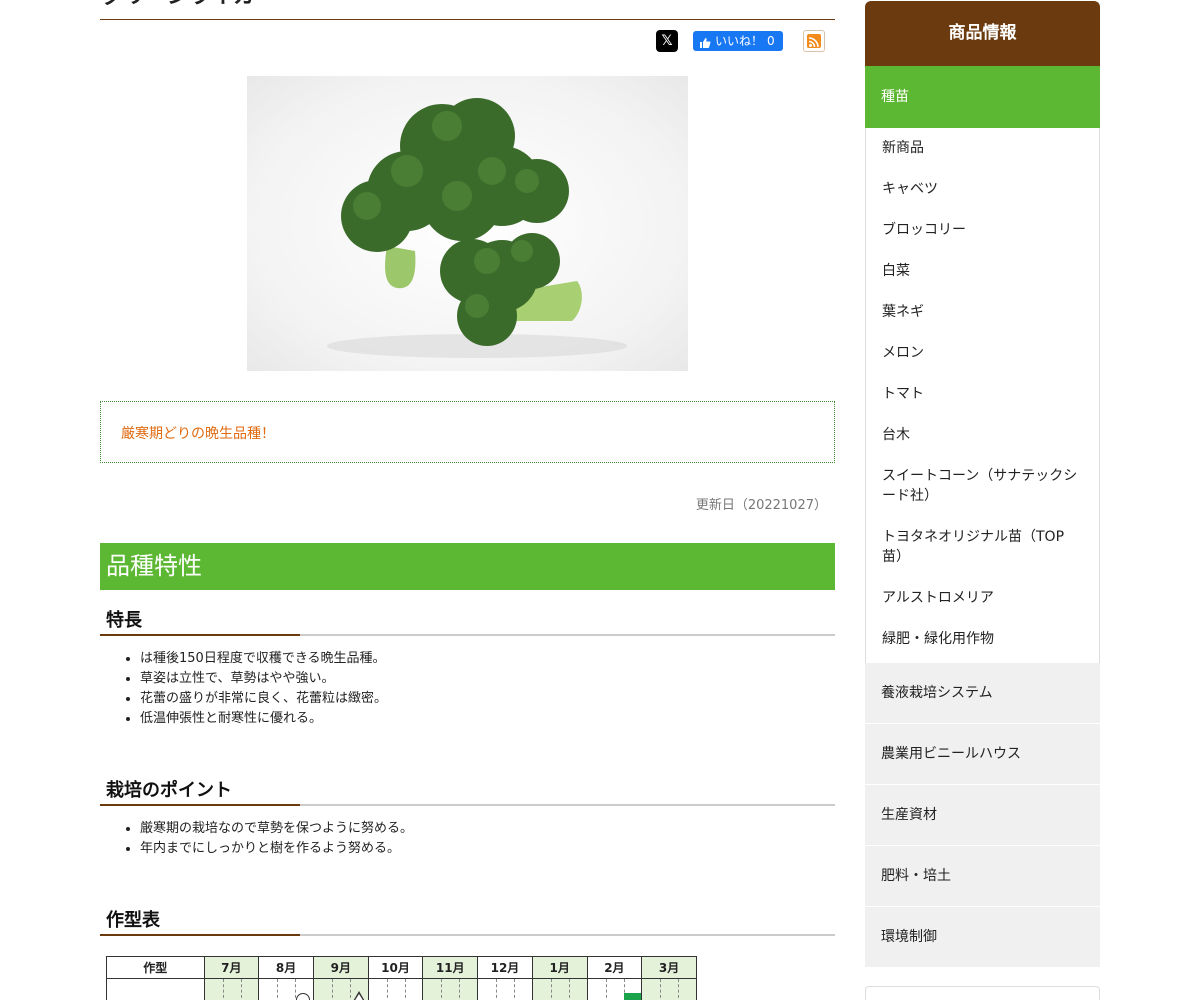 The image size is (1200, 1000). What do you see at coordinates (263, 699) in the screenshot?
I see `list-item: 花蕾の盛りが非常に良く、花蕾粒は緻密。` at bounding box center [263, 699].